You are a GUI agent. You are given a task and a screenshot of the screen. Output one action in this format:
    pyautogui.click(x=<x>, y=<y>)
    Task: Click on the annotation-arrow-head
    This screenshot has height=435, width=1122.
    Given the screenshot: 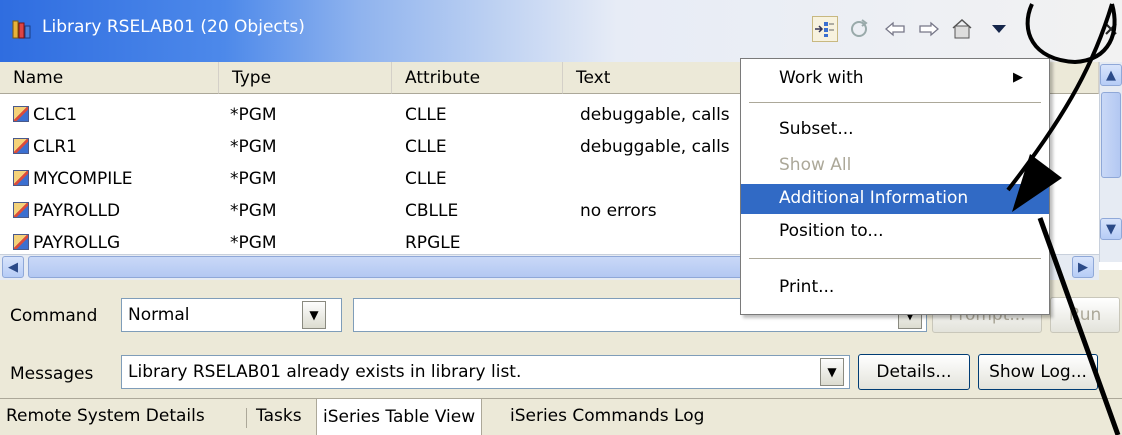 What is the action you would take?
    pyautogui.click(x=1037, y=183)
    